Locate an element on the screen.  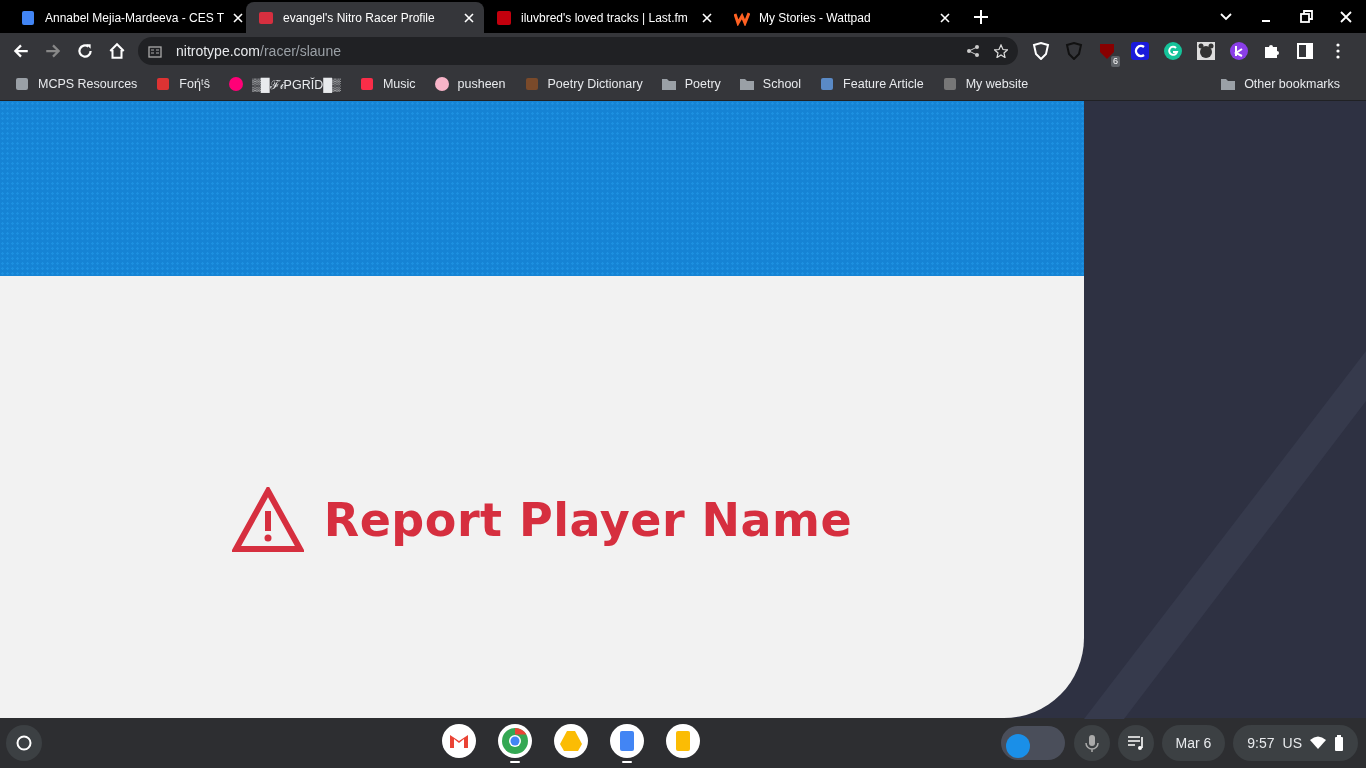
browser-tab: iluvbred's loved tracks | Last.fm is located at coordinates (603, 17).